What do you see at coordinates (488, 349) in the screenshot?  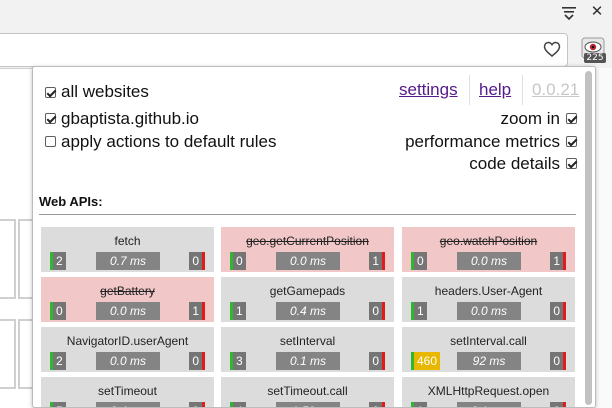 I see `api-card: setInterval.call 460 92 ms 0` at bounding box center [488, 349].